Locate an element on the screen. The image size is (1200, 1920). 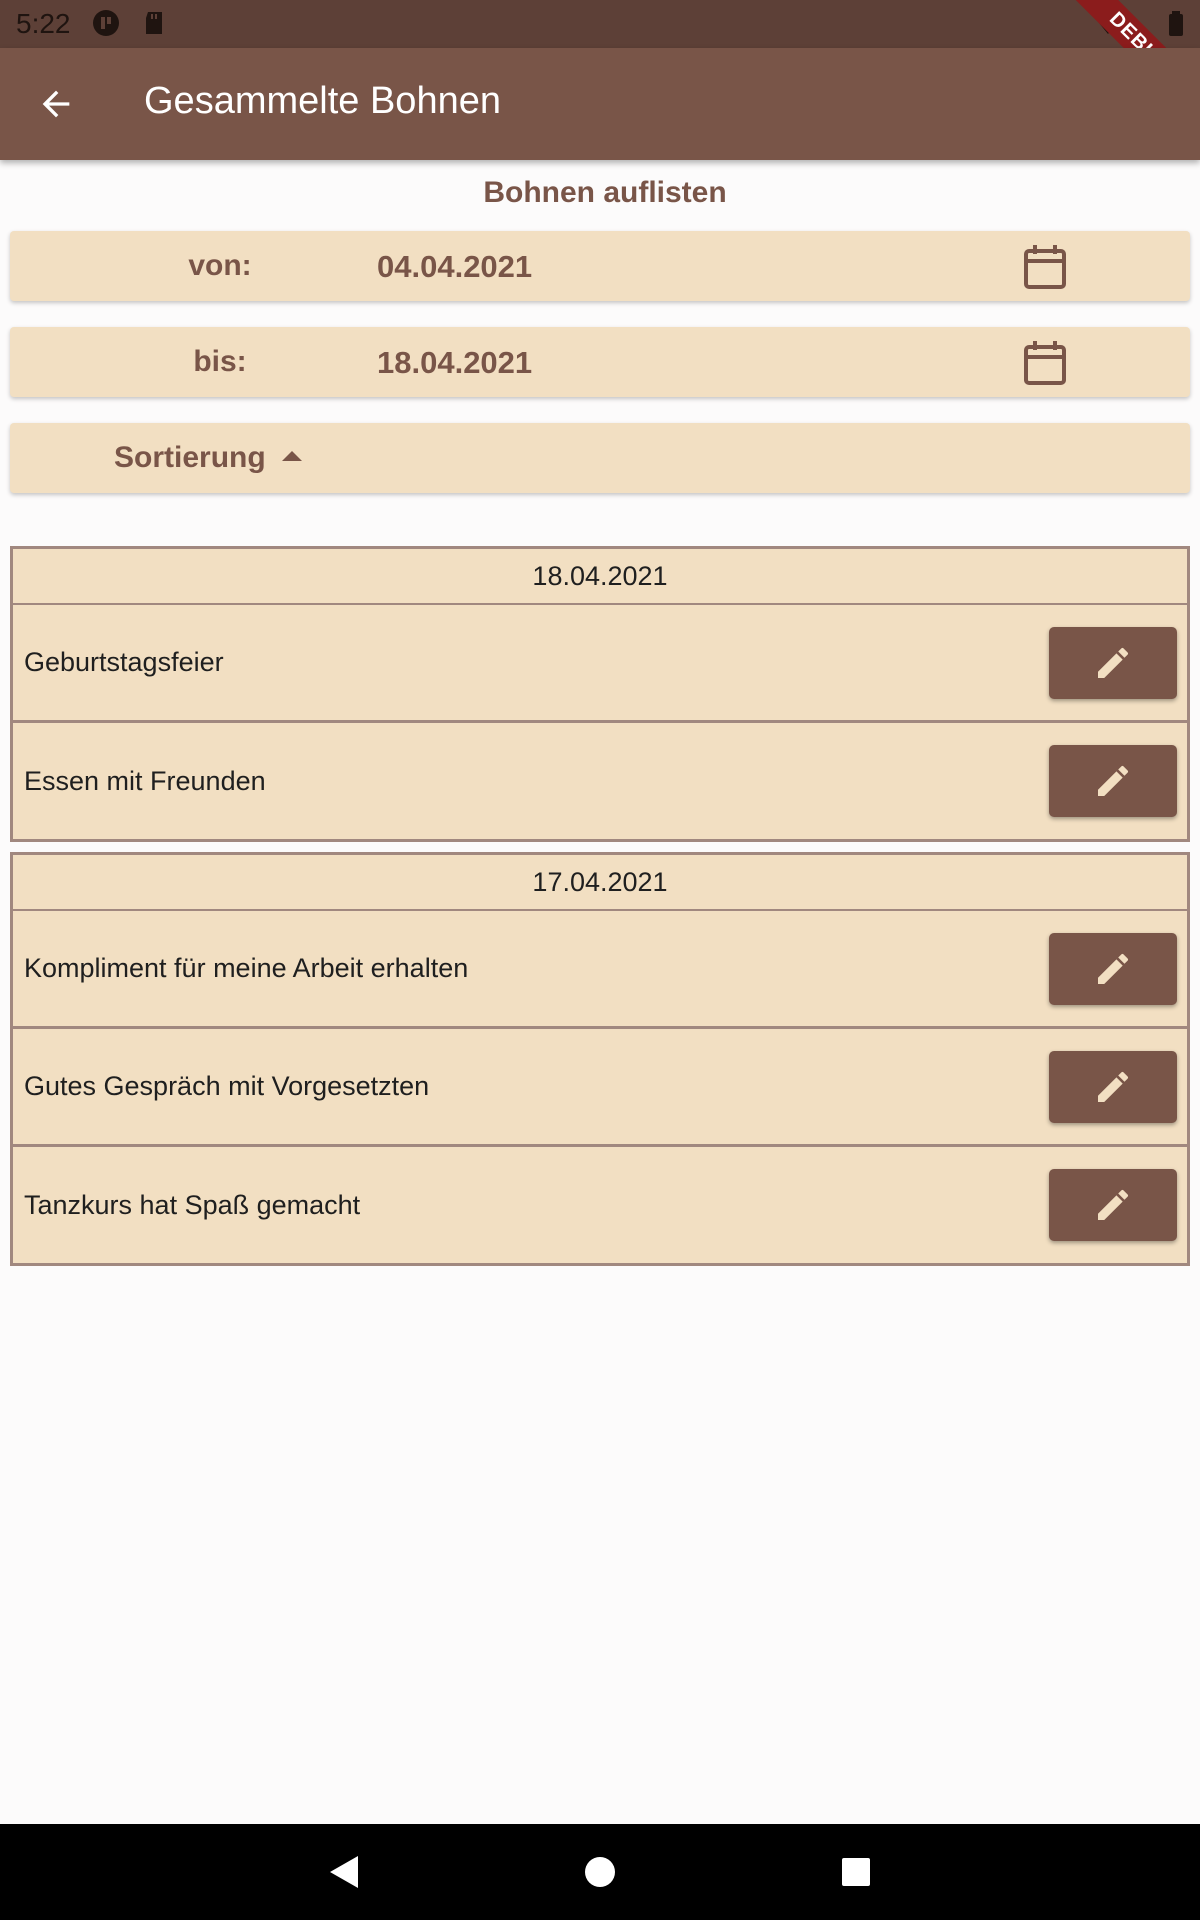
sort-label: Sortierung is located at coordinates (190, 457).